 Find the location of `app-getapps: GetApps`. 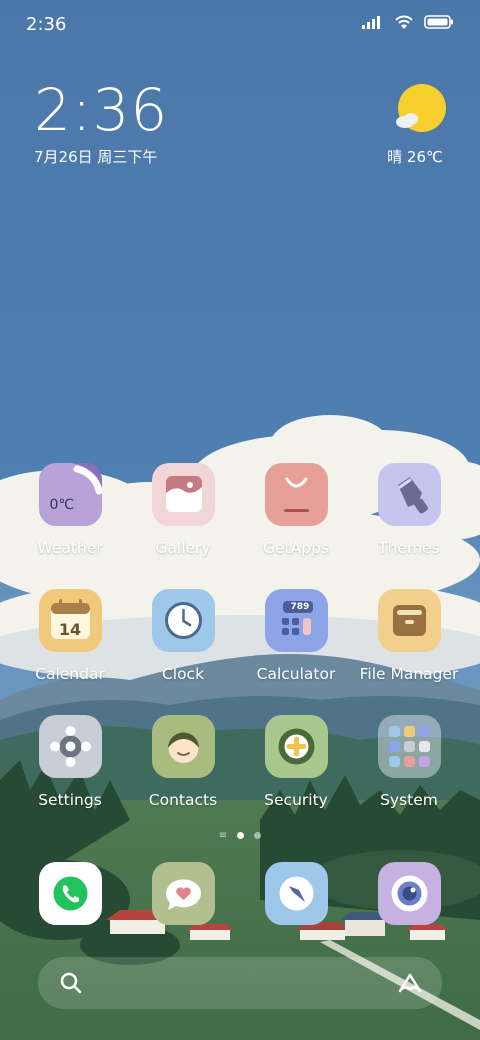

app-getapps: GetApps is located at coordinates (296, 510).